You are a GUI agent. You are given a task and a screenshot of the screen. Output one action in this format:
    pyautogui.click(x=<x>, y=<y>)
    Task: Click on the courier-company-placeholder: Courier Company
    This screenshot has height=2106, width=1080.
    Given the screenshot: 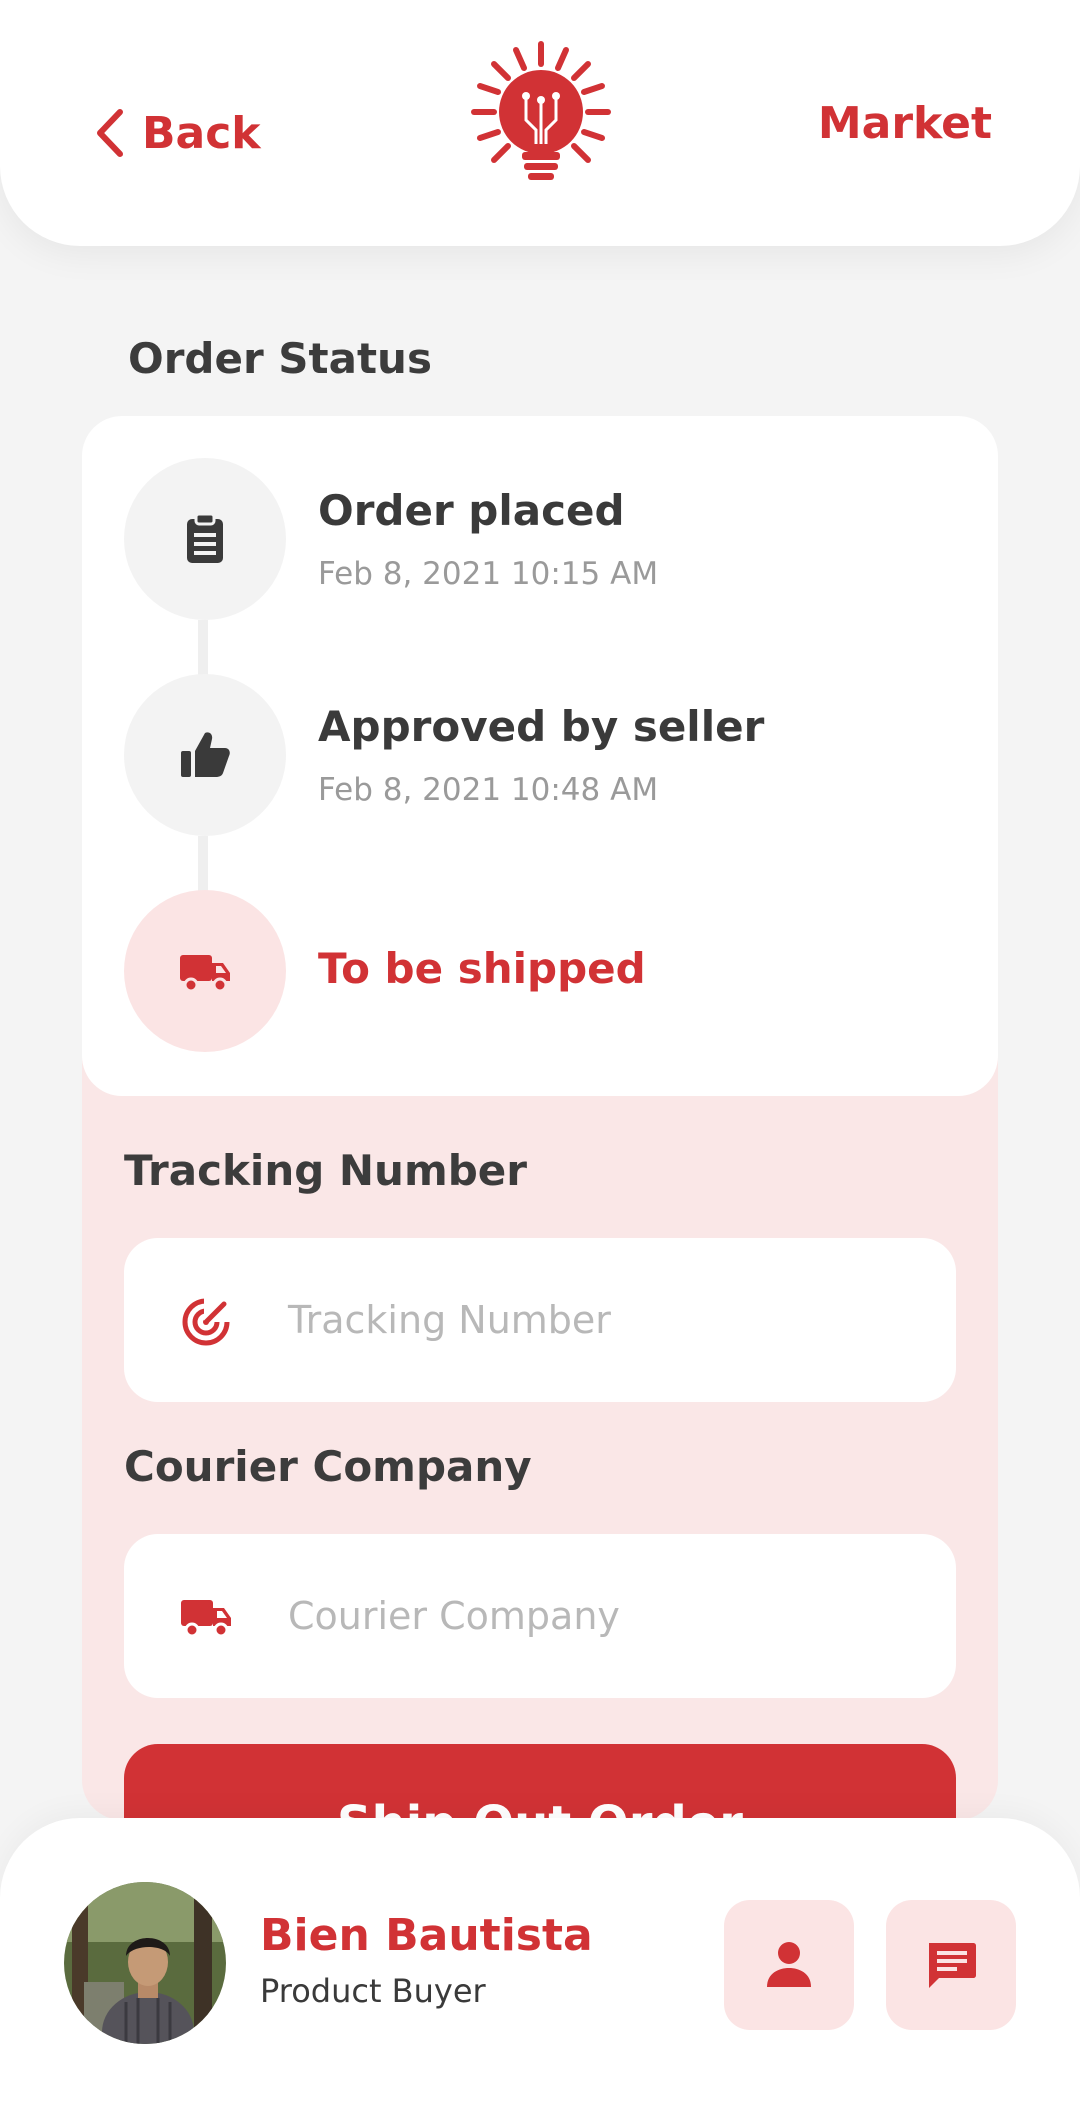 What is the action you would take?
    pyautogui.click(x=454, y=1616)
    